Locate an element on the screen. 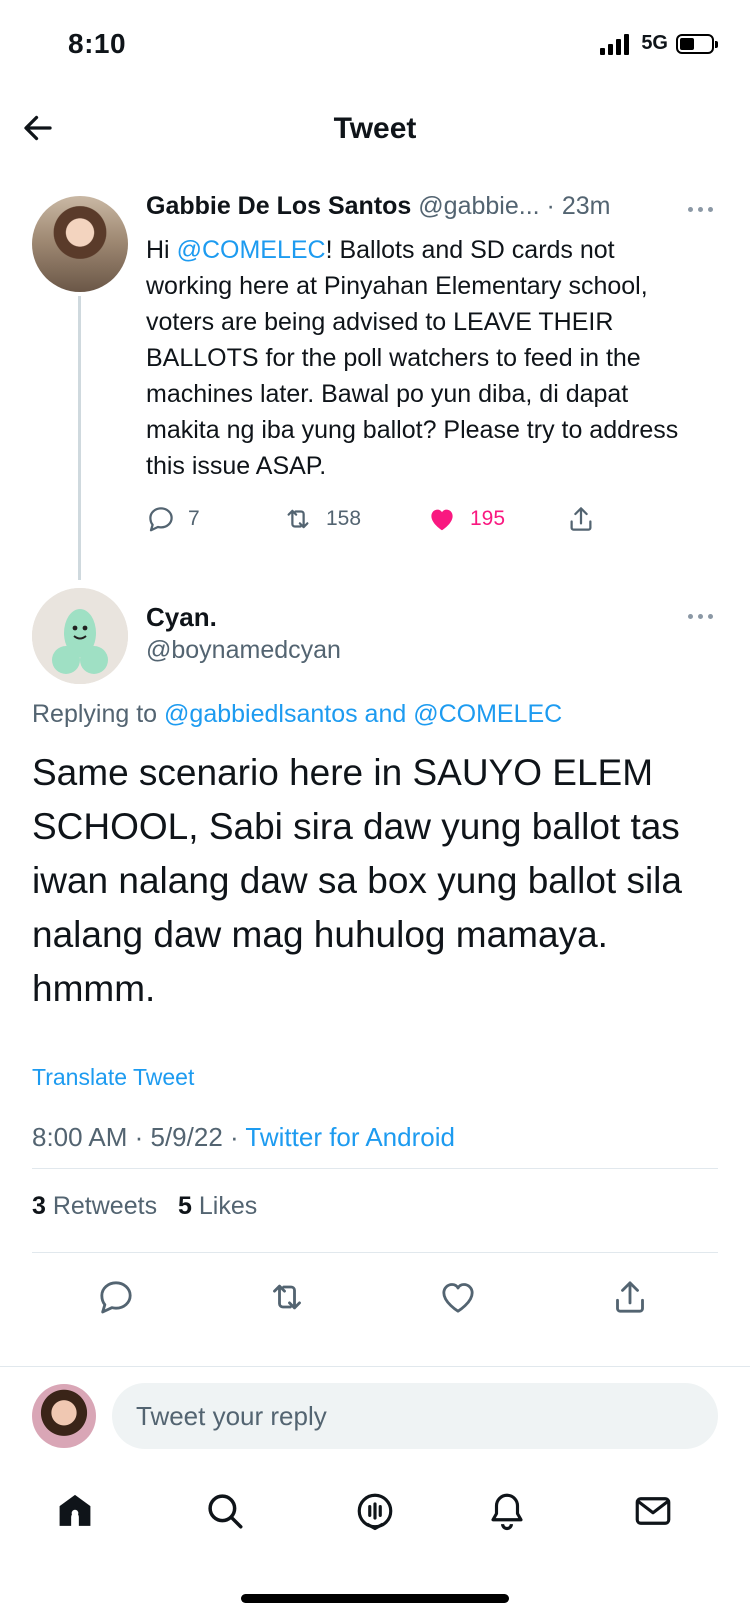  retweet-count: 158 is located at coordinates (344, 518).